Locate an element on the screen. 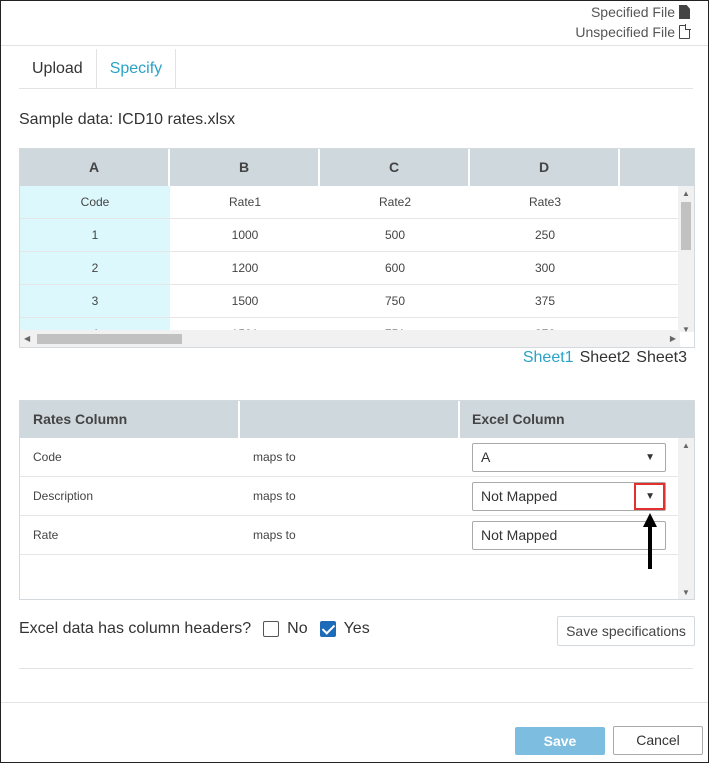 The width and height of the screenshot is (709, 763). scroll-left-icon: ◀ is located at coordinates (27, 339).